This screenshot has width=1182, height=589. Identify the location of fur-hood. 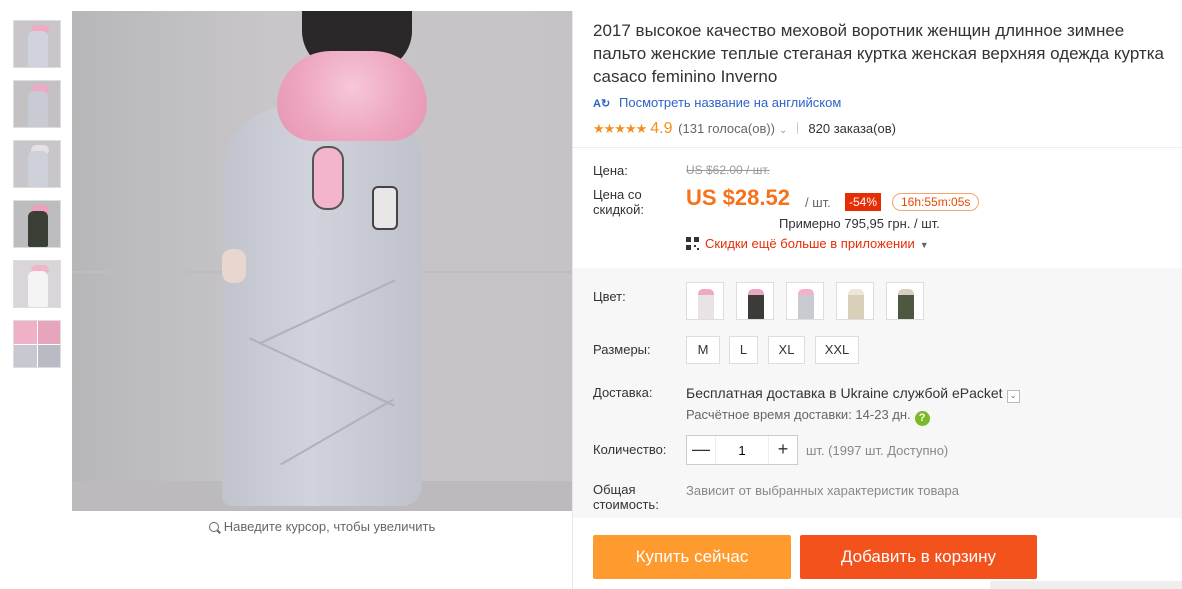
(352, 96).